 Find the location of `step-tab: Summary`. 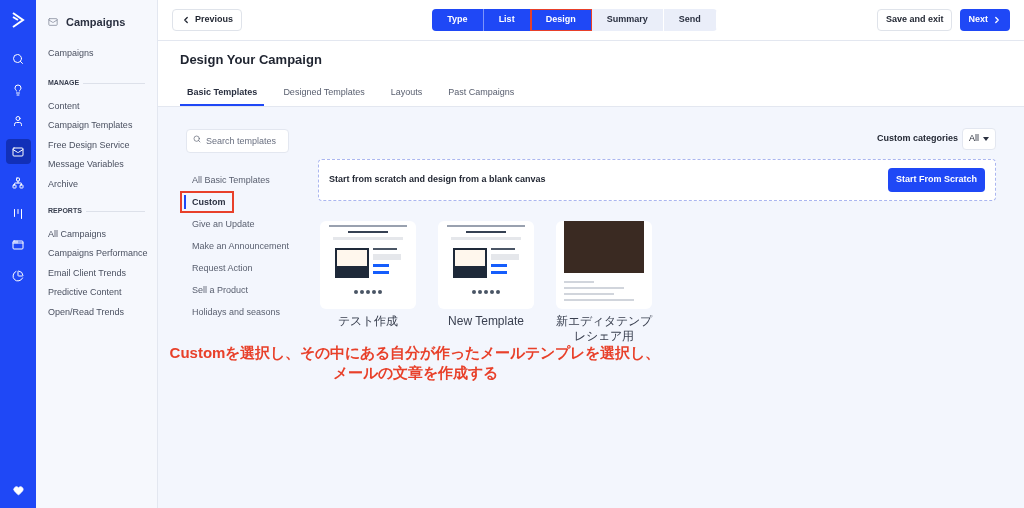

step-tab: Summary is located at coordinates (627, 20).